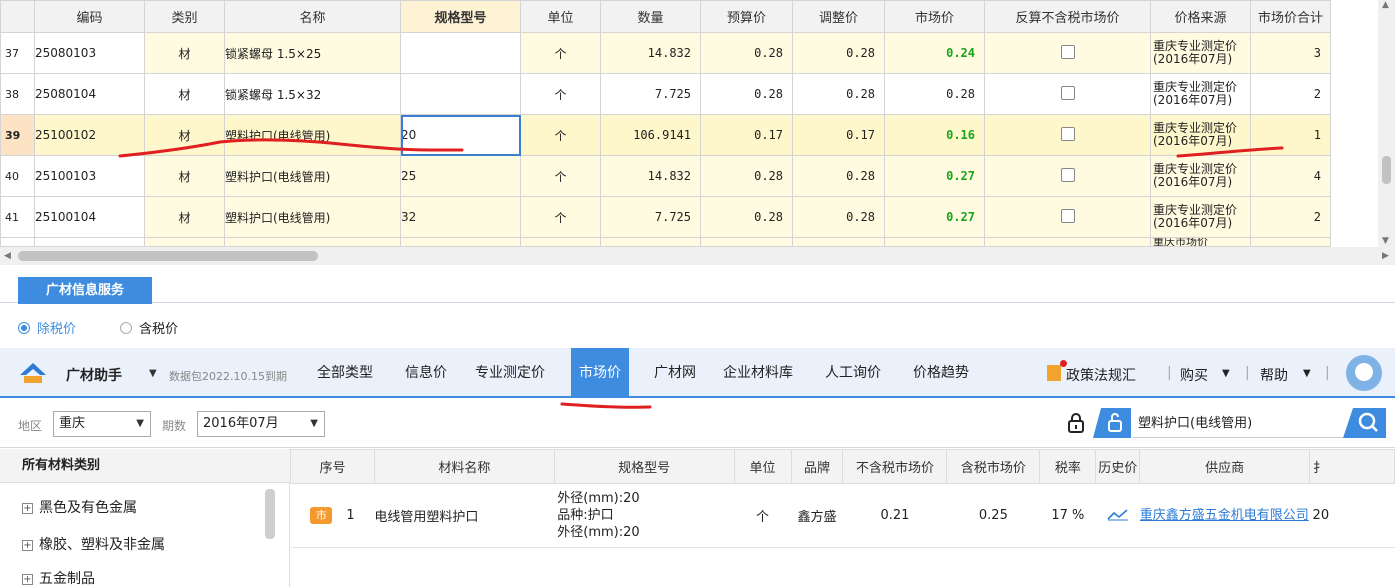 This screenshot has height=588, width=1395. What do you see at coordinates (894, 515) in the screenshot?
I see `price-ex-cell: 0.21` at bounding box center [894, 515].